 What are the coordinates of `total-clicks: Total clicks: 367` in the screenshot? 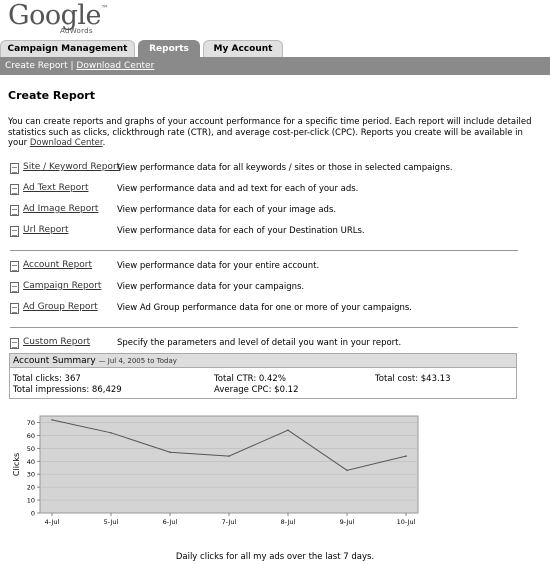 It's located at (47, 379).